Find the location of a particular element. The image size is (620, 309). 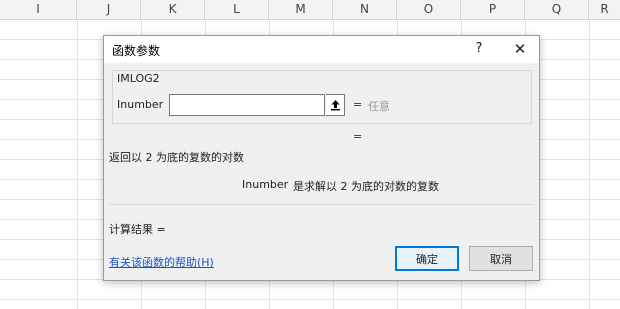

column-header-j: J is located at coordinates (109, 9).